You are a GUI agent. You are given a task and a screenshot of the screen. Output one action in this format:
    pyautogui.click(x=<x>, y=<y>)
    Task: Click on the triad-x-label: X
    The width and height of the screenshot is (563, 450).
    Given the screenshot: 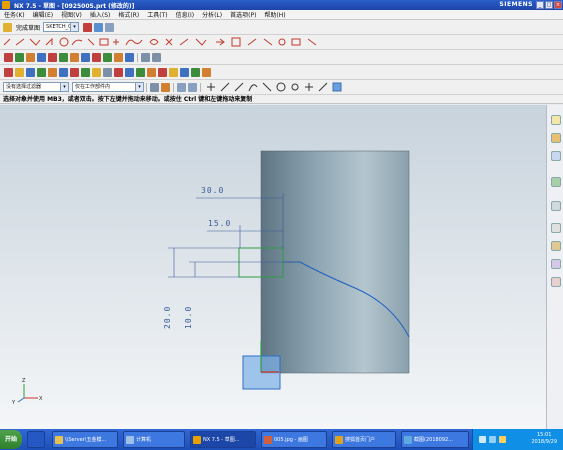 What is the action you would take?
    pyautogui.click(x=41, y=399)
    